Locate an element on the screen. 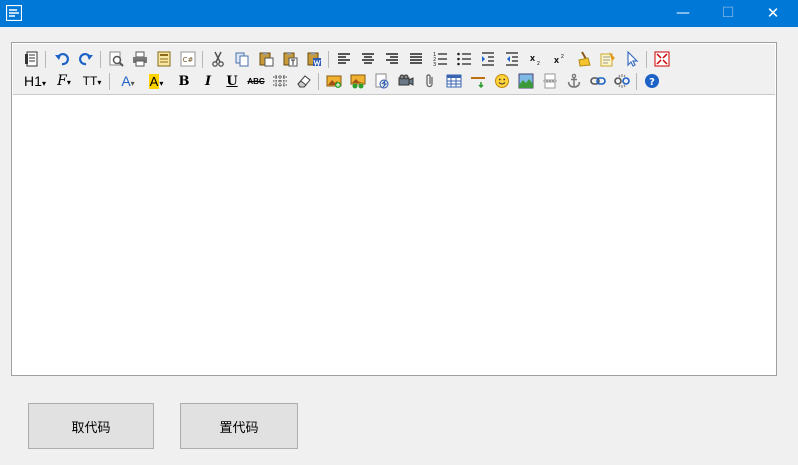 The width and height of the screenshot is (798, 465). subscript-icon: x2 is located at coordinates (536, 59).